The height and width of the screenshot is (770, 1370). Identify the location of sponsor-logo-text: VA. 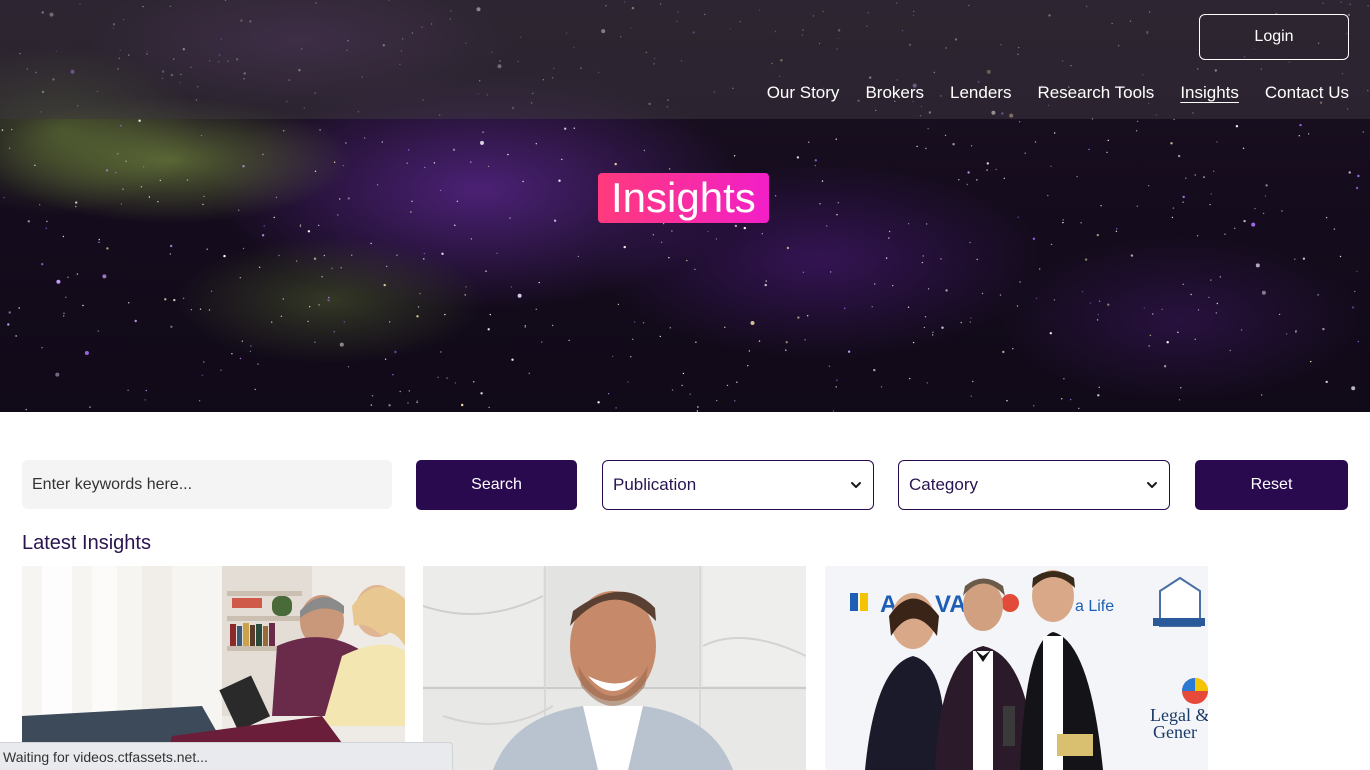
(951, 604).